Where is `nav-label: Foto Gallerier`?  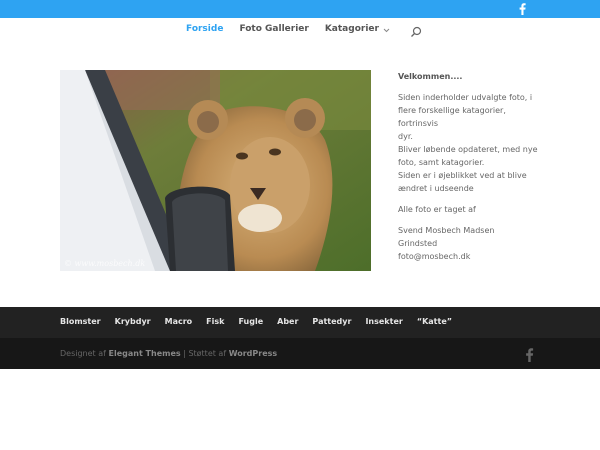
nav-label: Foto Gallerier is located at coordinates (274, 29).